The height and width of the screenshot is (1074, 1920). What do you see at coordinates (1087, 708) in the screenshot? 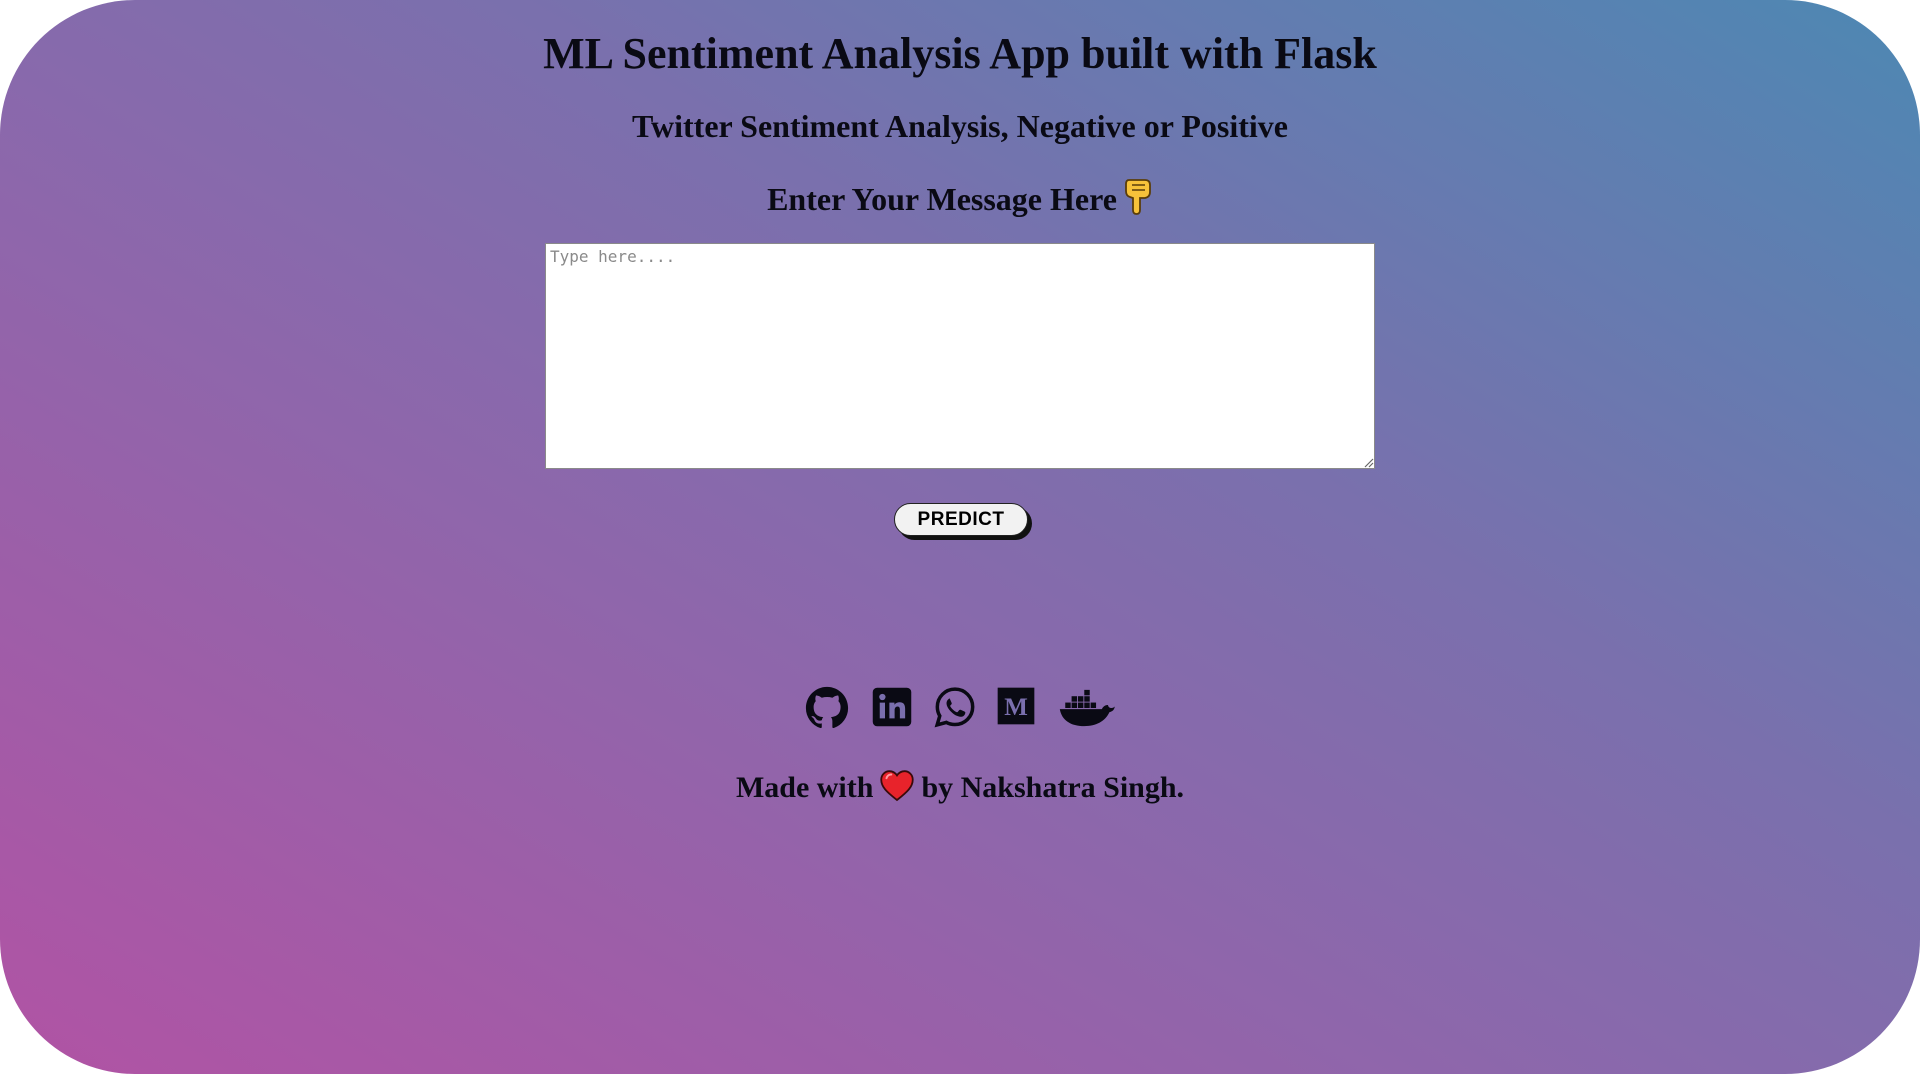
I see `docker-icon` at bounding box center [1087, 708].